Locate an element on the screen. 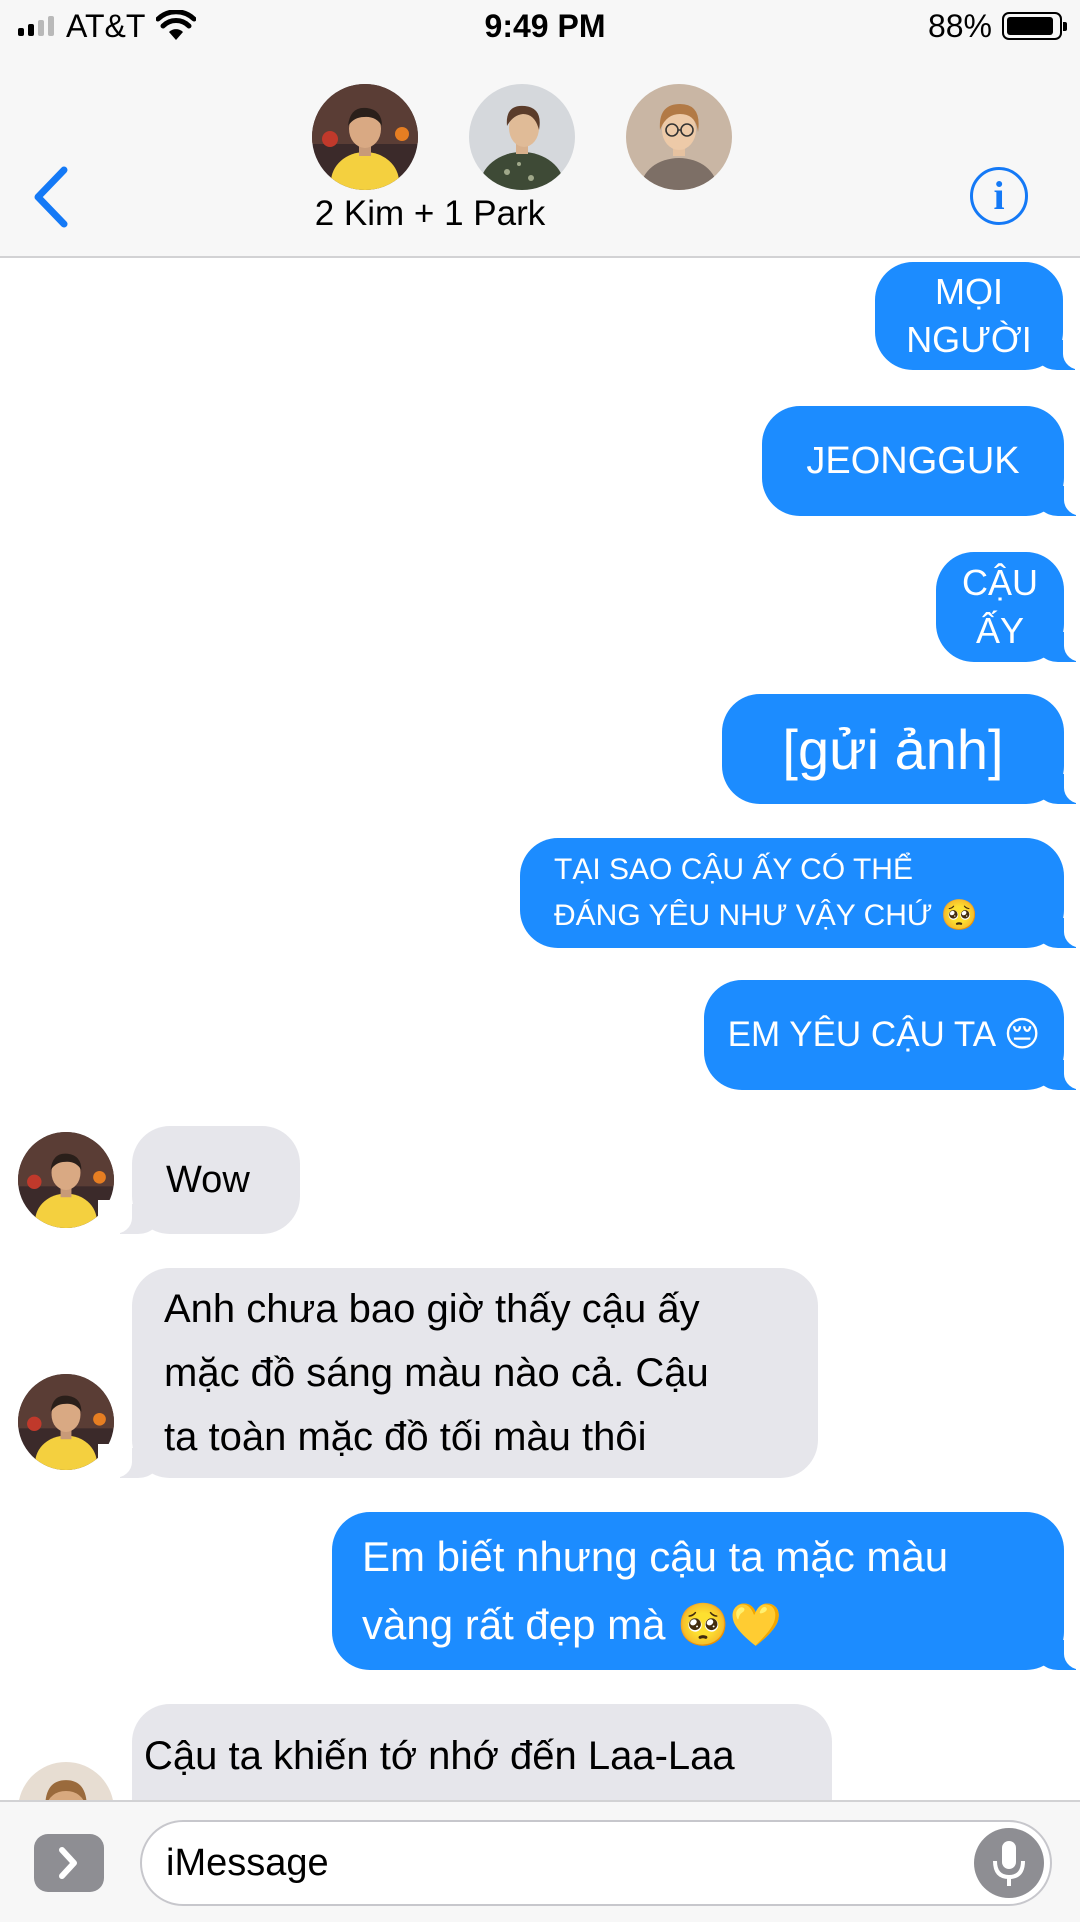  chevron-left-icon is located at coordinates (51, 197).